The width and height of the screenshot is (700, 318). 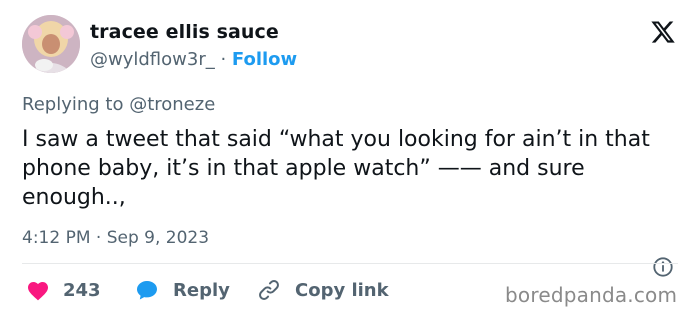 What do you see at coordinates (115, 238) in the screenshot?
I see `tweet-timestamp: 4:12 PM · Sep 9, 2023` at bounding box center [115, 238].